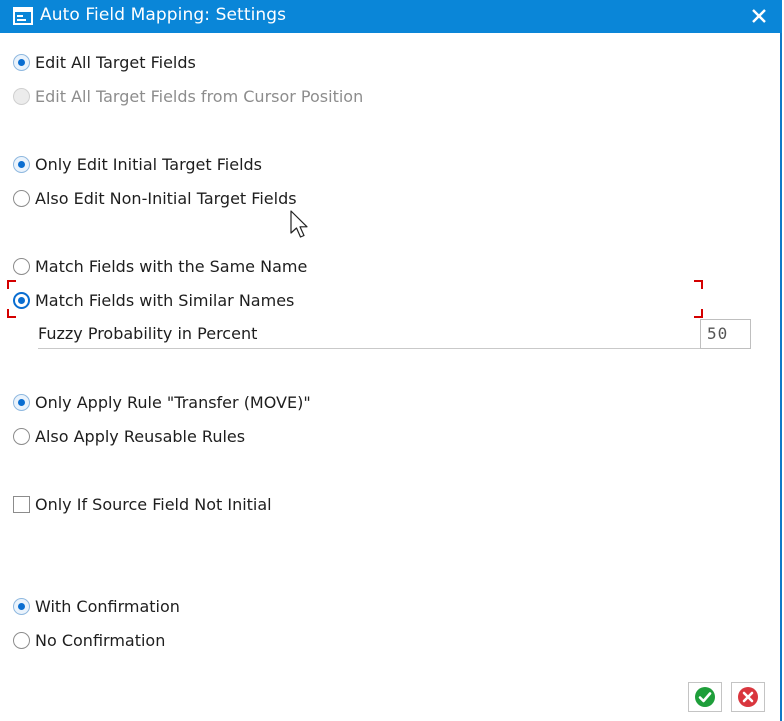  What do you see at coordinates (171, 266) in the screenshot?
I see `radio-label: Match Fields with the Same Name` at bounding box center [171, 266].